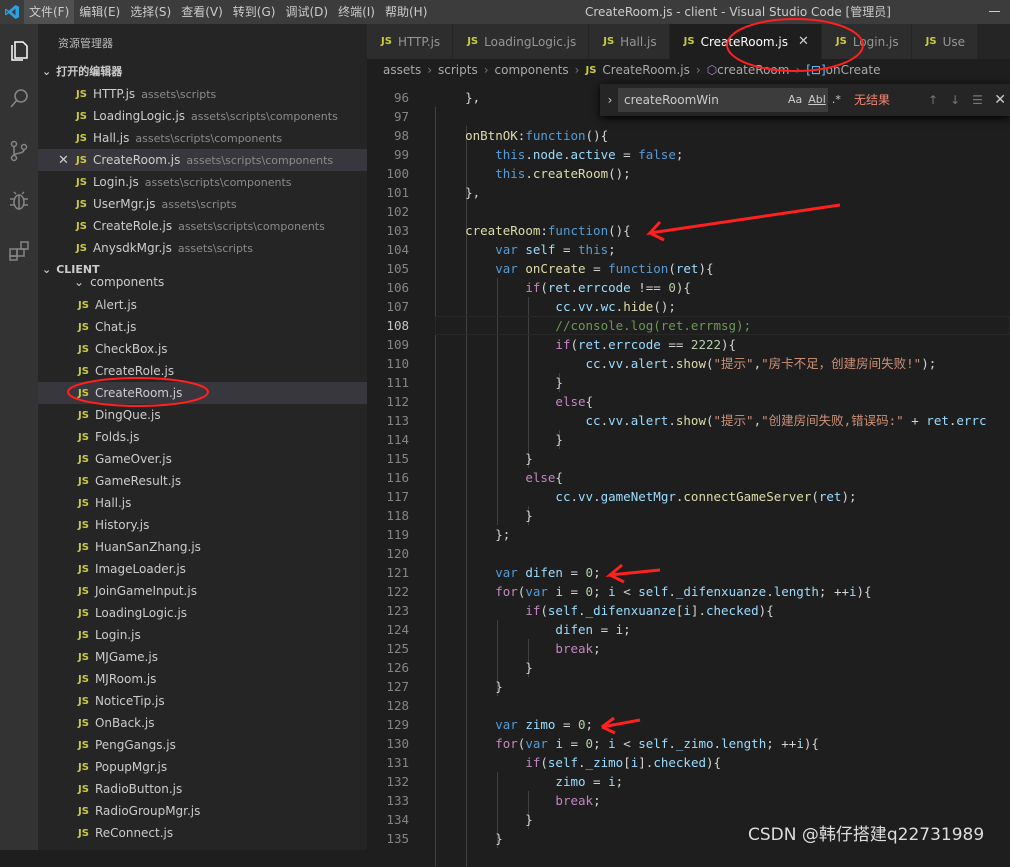 The width and height of the screenshot is (1010, 867). What do you see at coordinates (202, 723) in the screenshot?
I see `file-tree-item: JS OnBack.js` at bounding box center [202, 723].